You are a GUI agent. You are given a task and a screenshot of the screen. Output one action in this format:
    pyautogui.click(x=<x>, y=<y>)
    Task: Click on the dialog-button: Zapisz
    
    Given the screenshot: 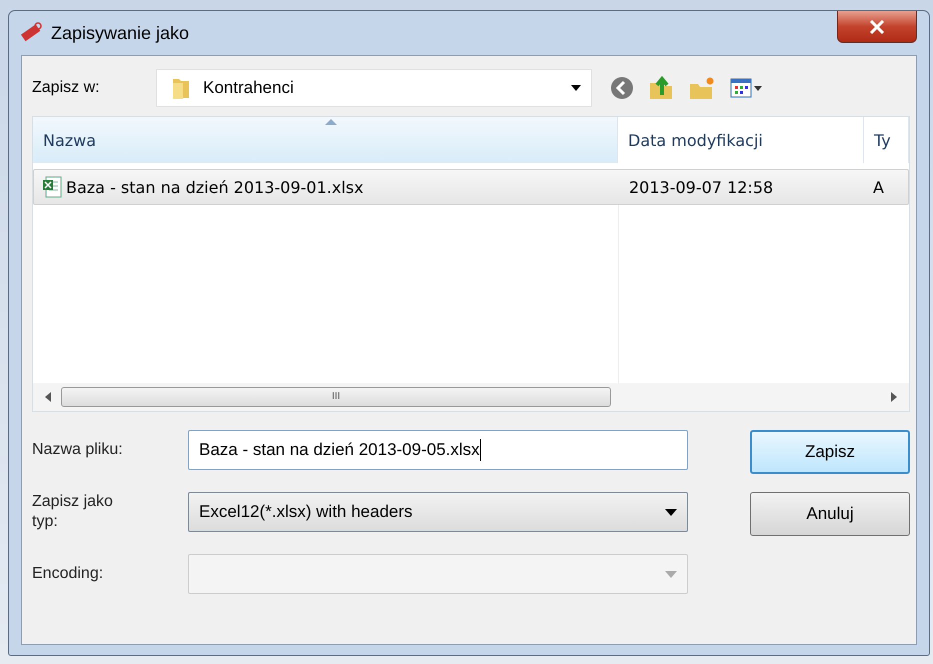 What is the action you would take?
    pyautogui.click(x=830, y=452)
    